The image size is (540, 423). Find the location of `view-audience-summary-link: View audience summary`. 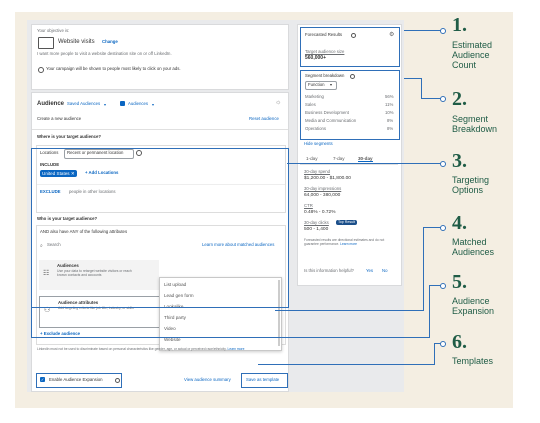

view-audience-summary-link: View audience summary is located at coordinates (207, 380).